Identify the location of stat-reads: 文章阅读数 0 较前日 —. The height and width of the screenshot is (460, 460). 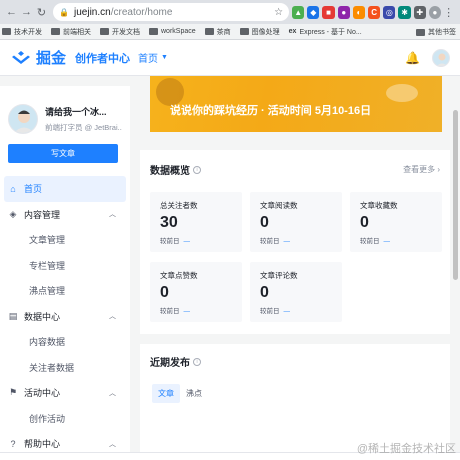
(296, 222).